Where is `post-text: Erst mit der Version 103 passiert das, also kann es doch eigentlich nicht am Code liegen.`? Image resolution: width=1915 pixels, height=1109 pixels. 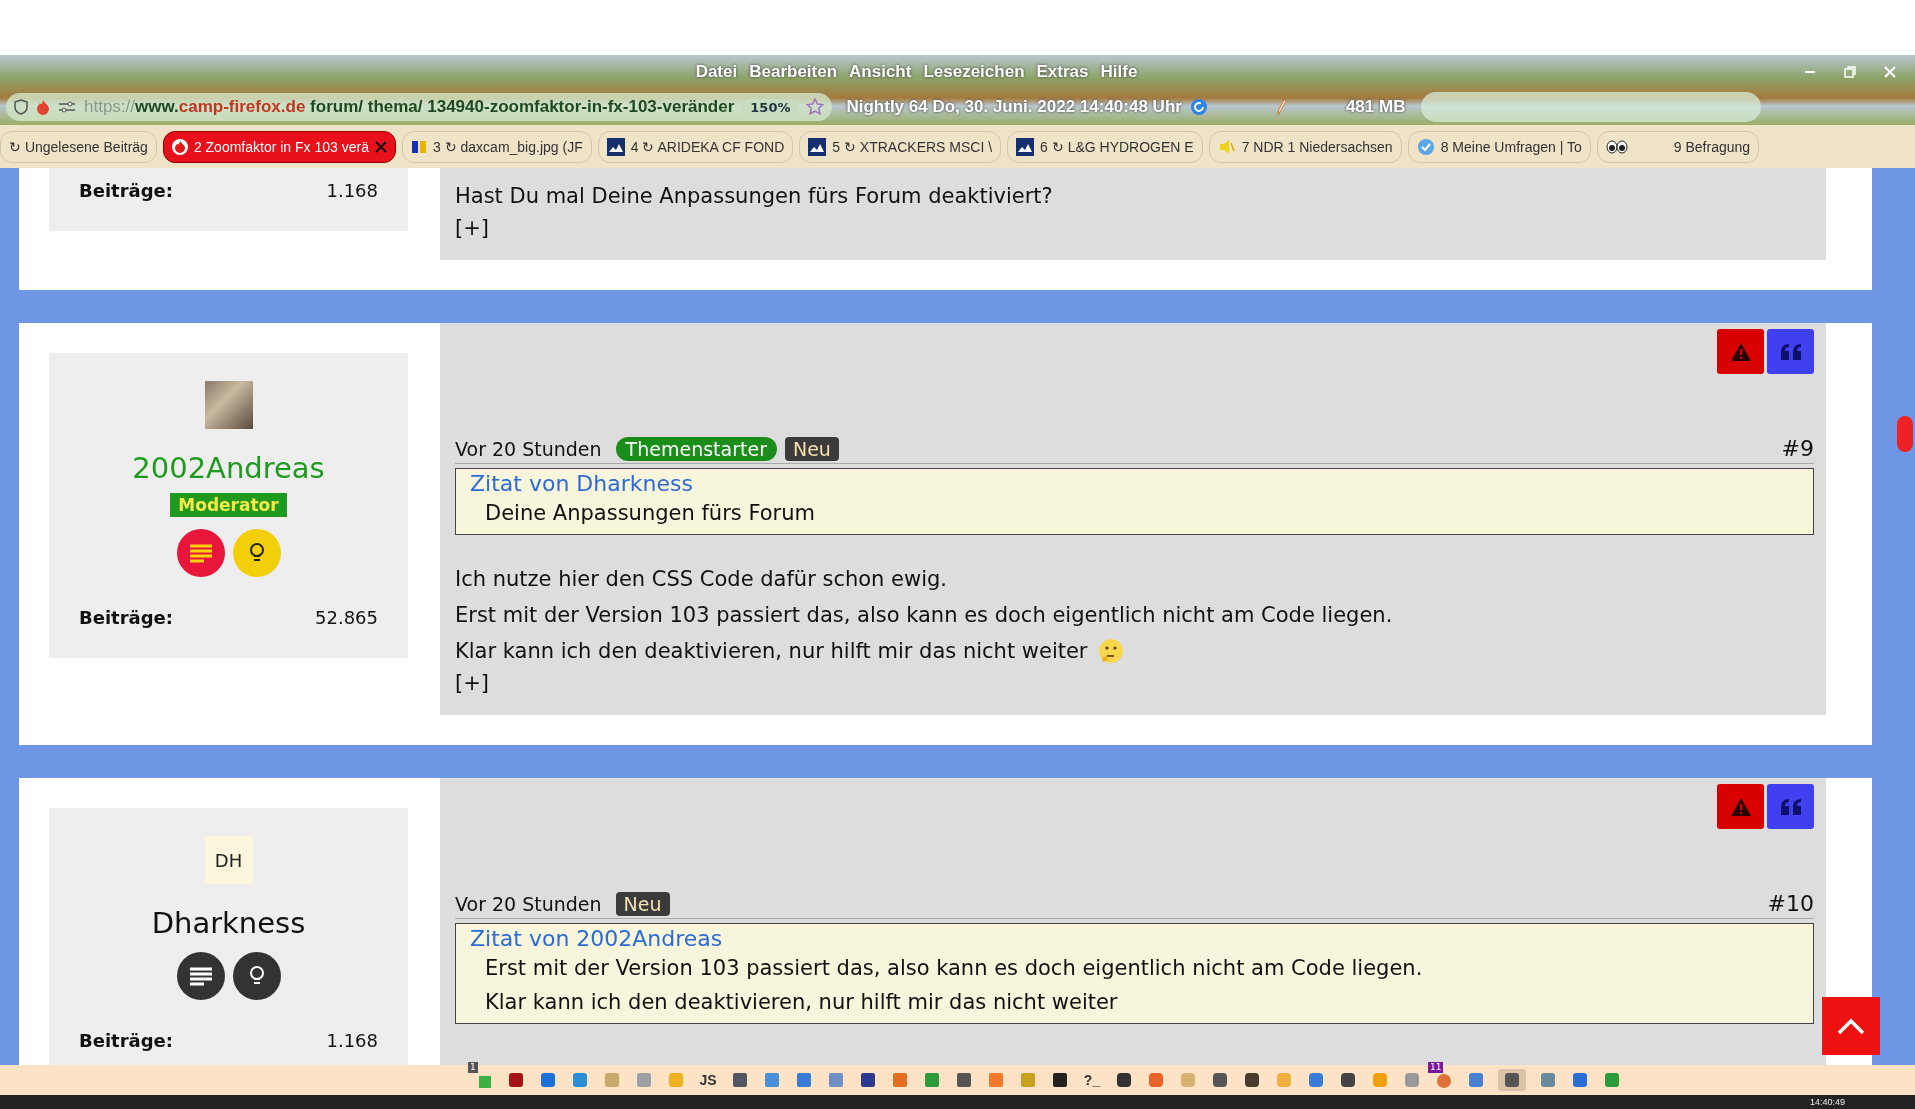 post-text: Erst mit der Version 103 passiert das, also kann es doch eigentlich nicht am Code liegen. is located at coordinates (924, 615).